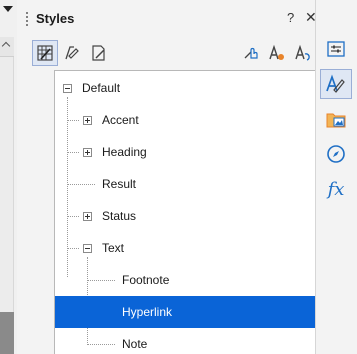 This screenshot has width=357, height=354. I want to click on functions-icon: fx, so click(336, 189).